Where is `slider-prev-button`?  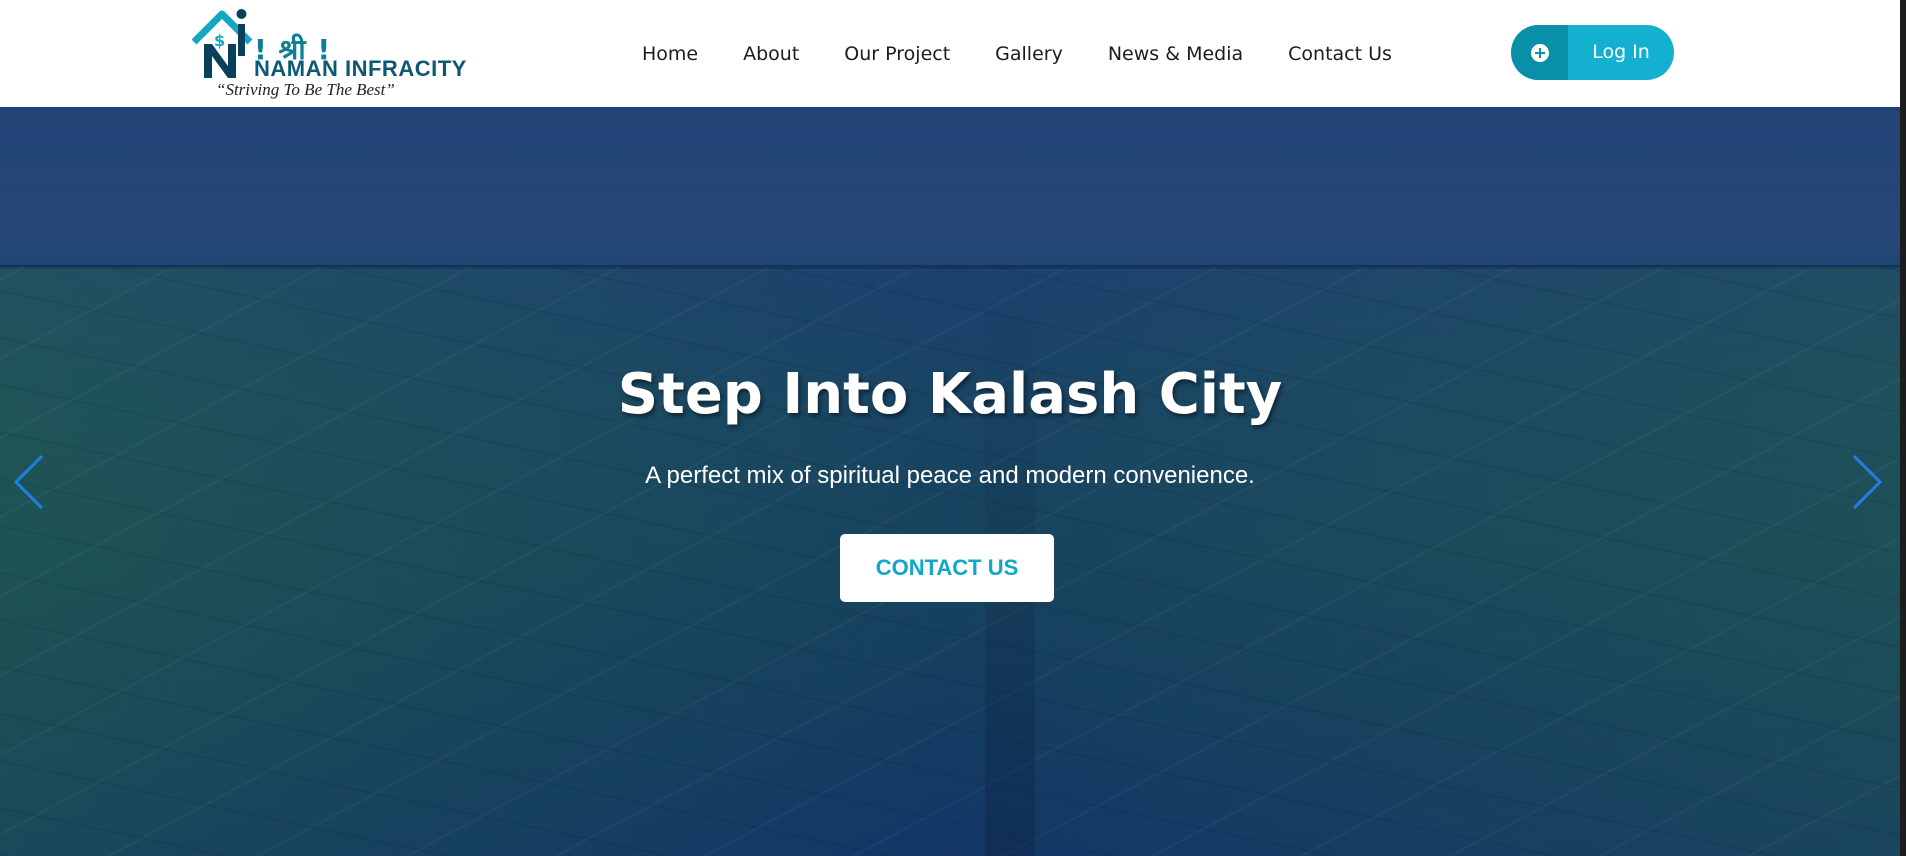
slider-prev-button is located at coordinates (30, 482).